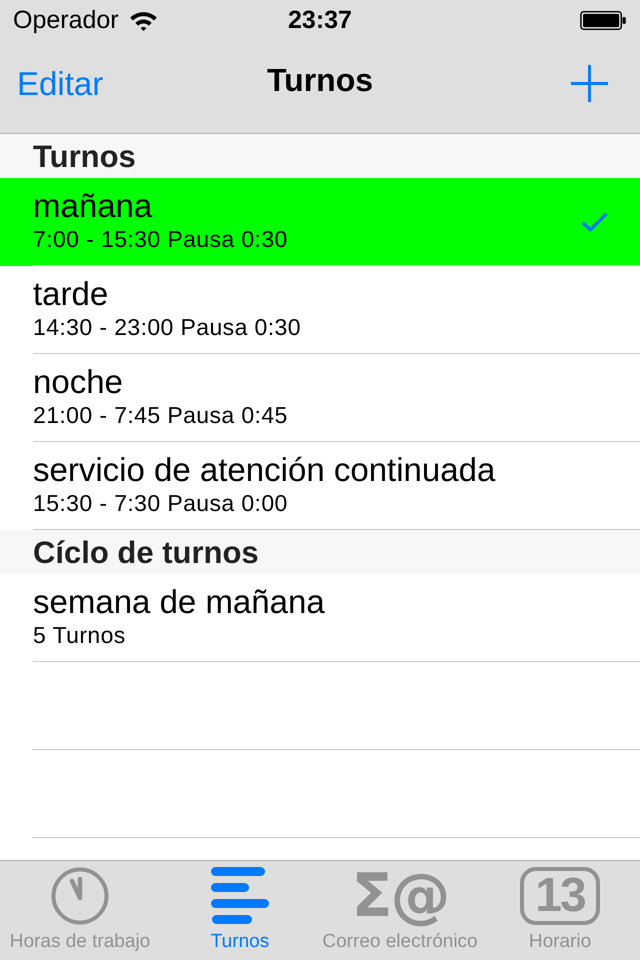  What do you see at coordinates (161, 414) in the screenshot?
I see `row-subtitle: 21:00 - 7:45 Pausa 0:45` at bounding box center [161, 414].